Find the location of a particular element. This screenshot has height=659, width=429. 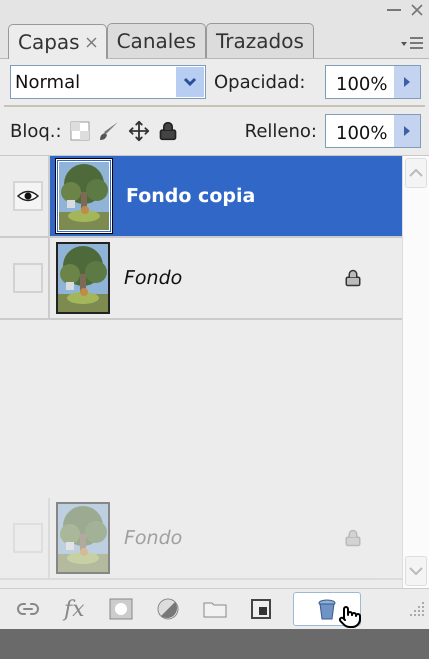

opacity-field: 100% is located at coordinates (373, 82).